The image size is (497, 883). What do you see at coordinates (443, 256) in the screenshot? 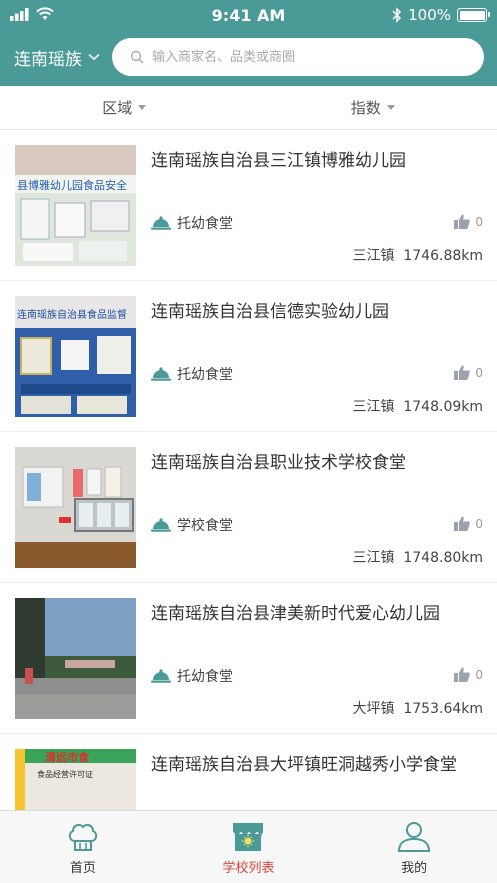
I see `distance-label: 1746.88km` at bounding box center [443, 256].